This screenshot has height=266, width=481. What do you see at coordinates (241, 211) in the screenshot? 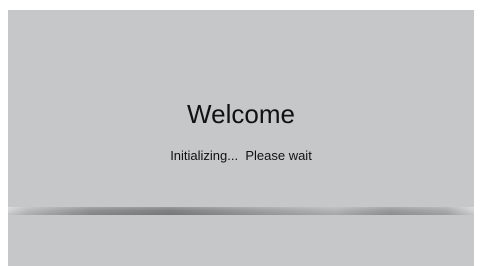
I see `loading-progress-bar` at bounding box center [241, 211].